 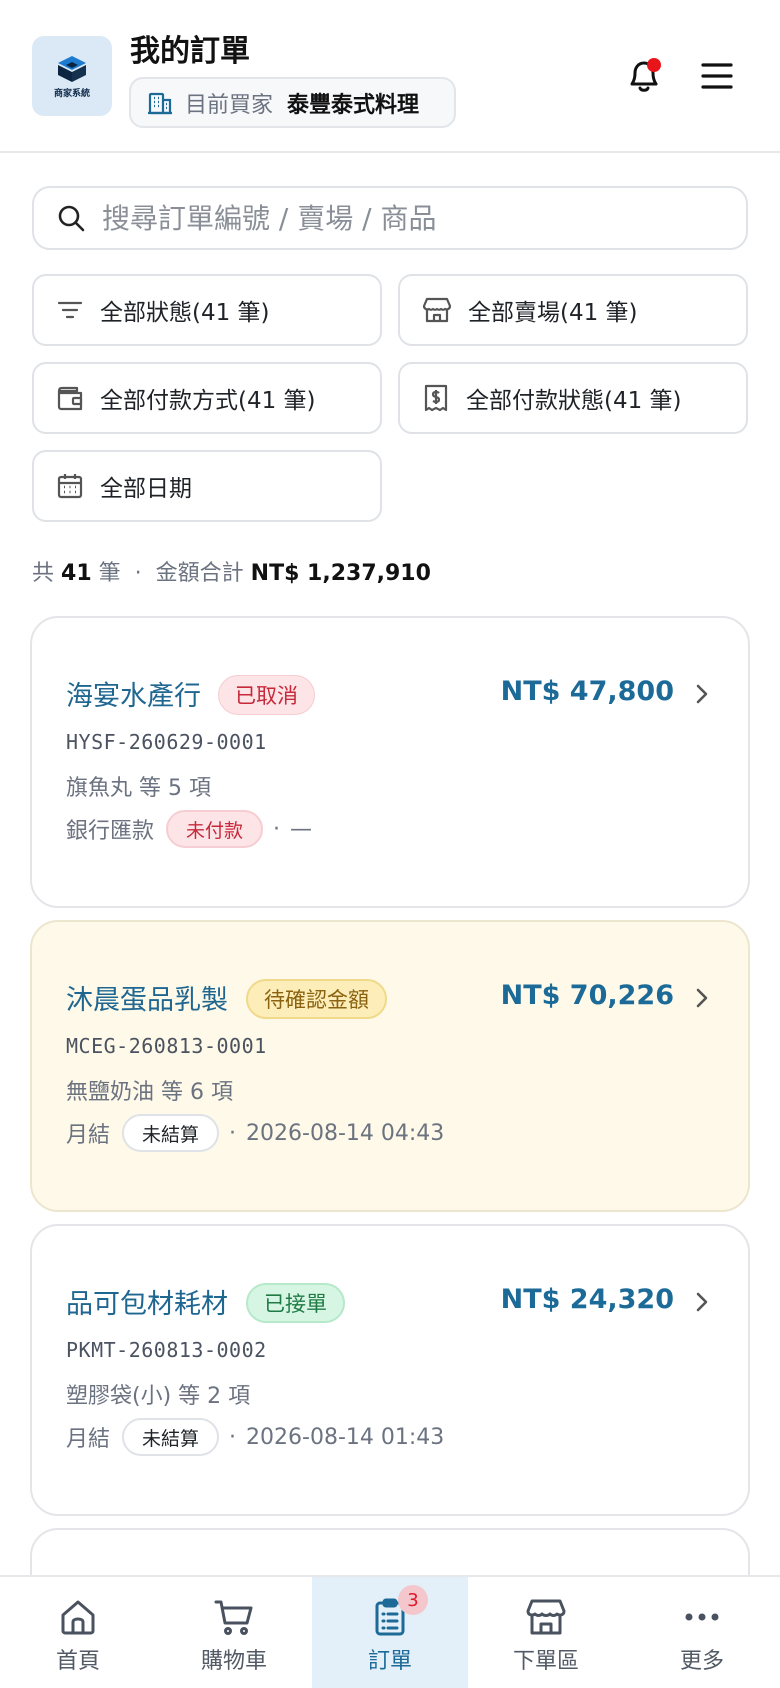 I want to click on filter-store: 全部賣場(41 筆), so click(x=573, y=310).